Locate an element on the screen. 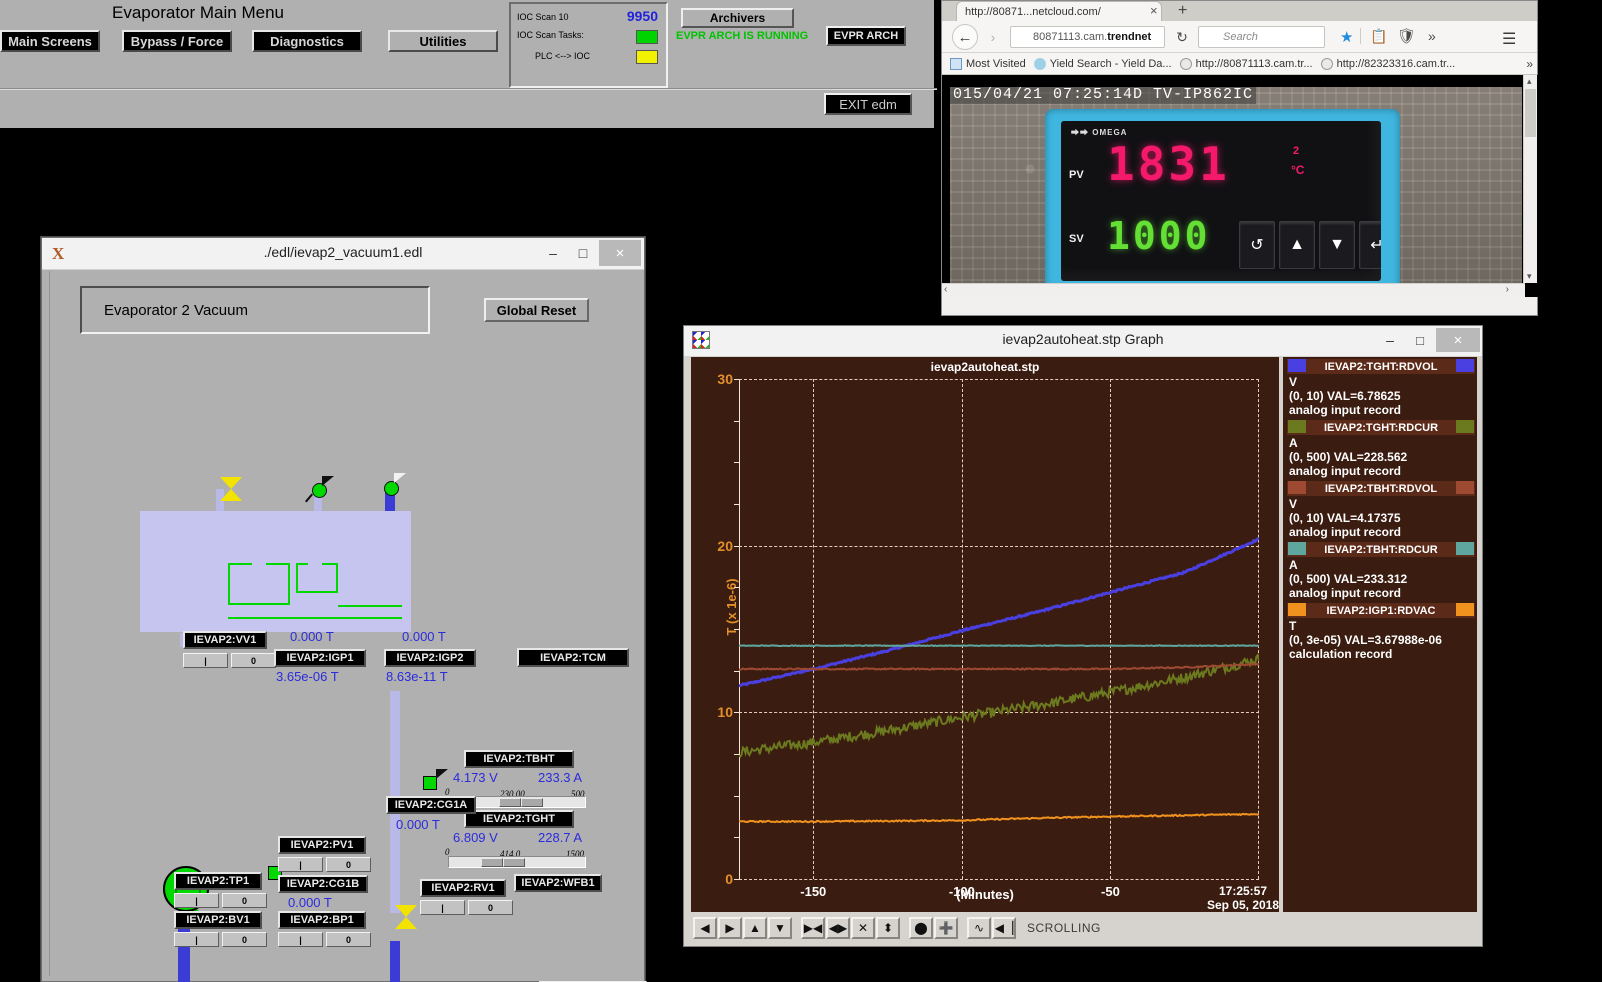 This screenshot has height=982, width=1602. legend-header-4: IEVAP2:IGP1:RDVAC is located at coordinates (1381, 610).